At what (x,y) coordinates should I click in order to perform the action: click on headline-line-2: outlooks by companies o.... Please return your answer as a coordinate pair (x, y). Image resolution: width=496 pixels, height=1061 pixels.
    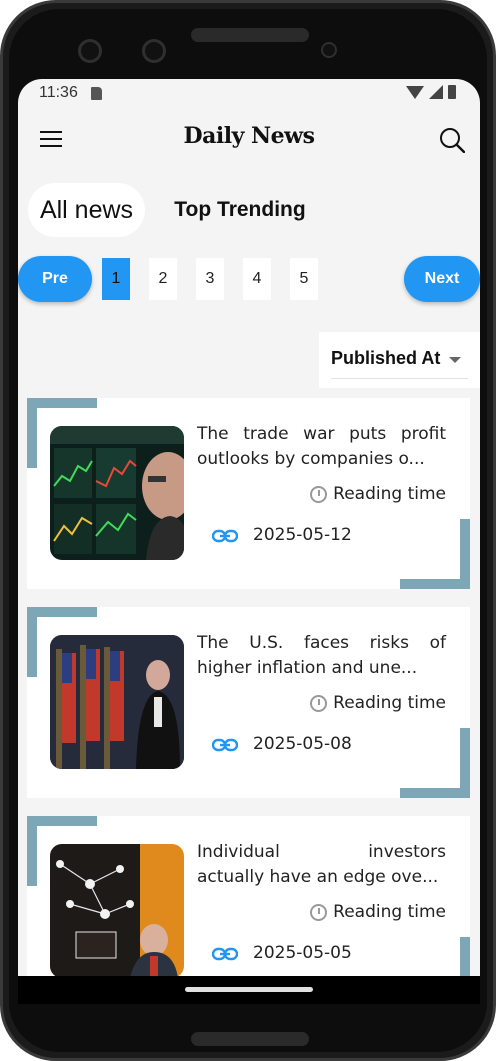
    Looking at the image, I should click on (311, 459).